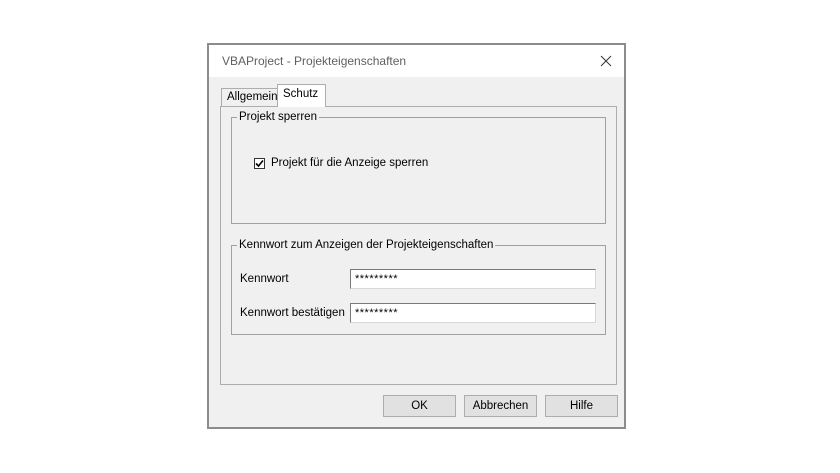 Image resolution: width=840 pixels, height=473 pixels. I want to click on title-bar: VBAProject - Projekteigenschaften, so click(416, 61).